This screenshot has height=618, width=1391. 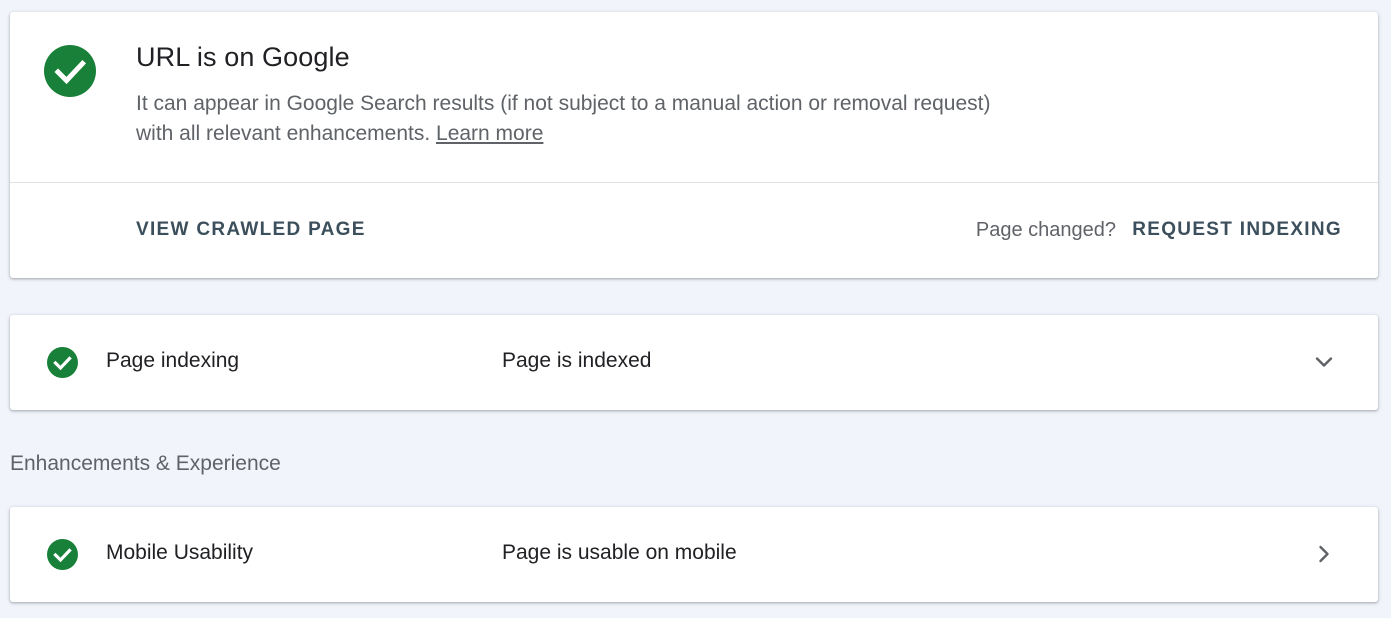 What do you see at coordinates (619, 552) in the screenshot?
I see `mobile-usability-value: Page is usable on mobile` at bounding box center [619, 552].